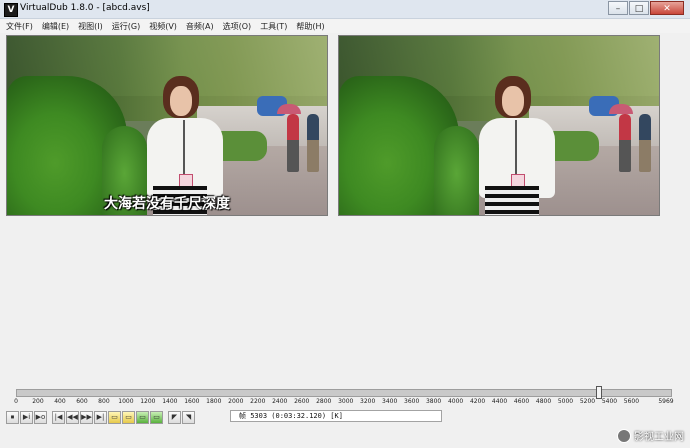 Image resolution: width=690 pixels, height=448 pixels. I want to click on timeline-tick-label: 1800, so click(214, 401).